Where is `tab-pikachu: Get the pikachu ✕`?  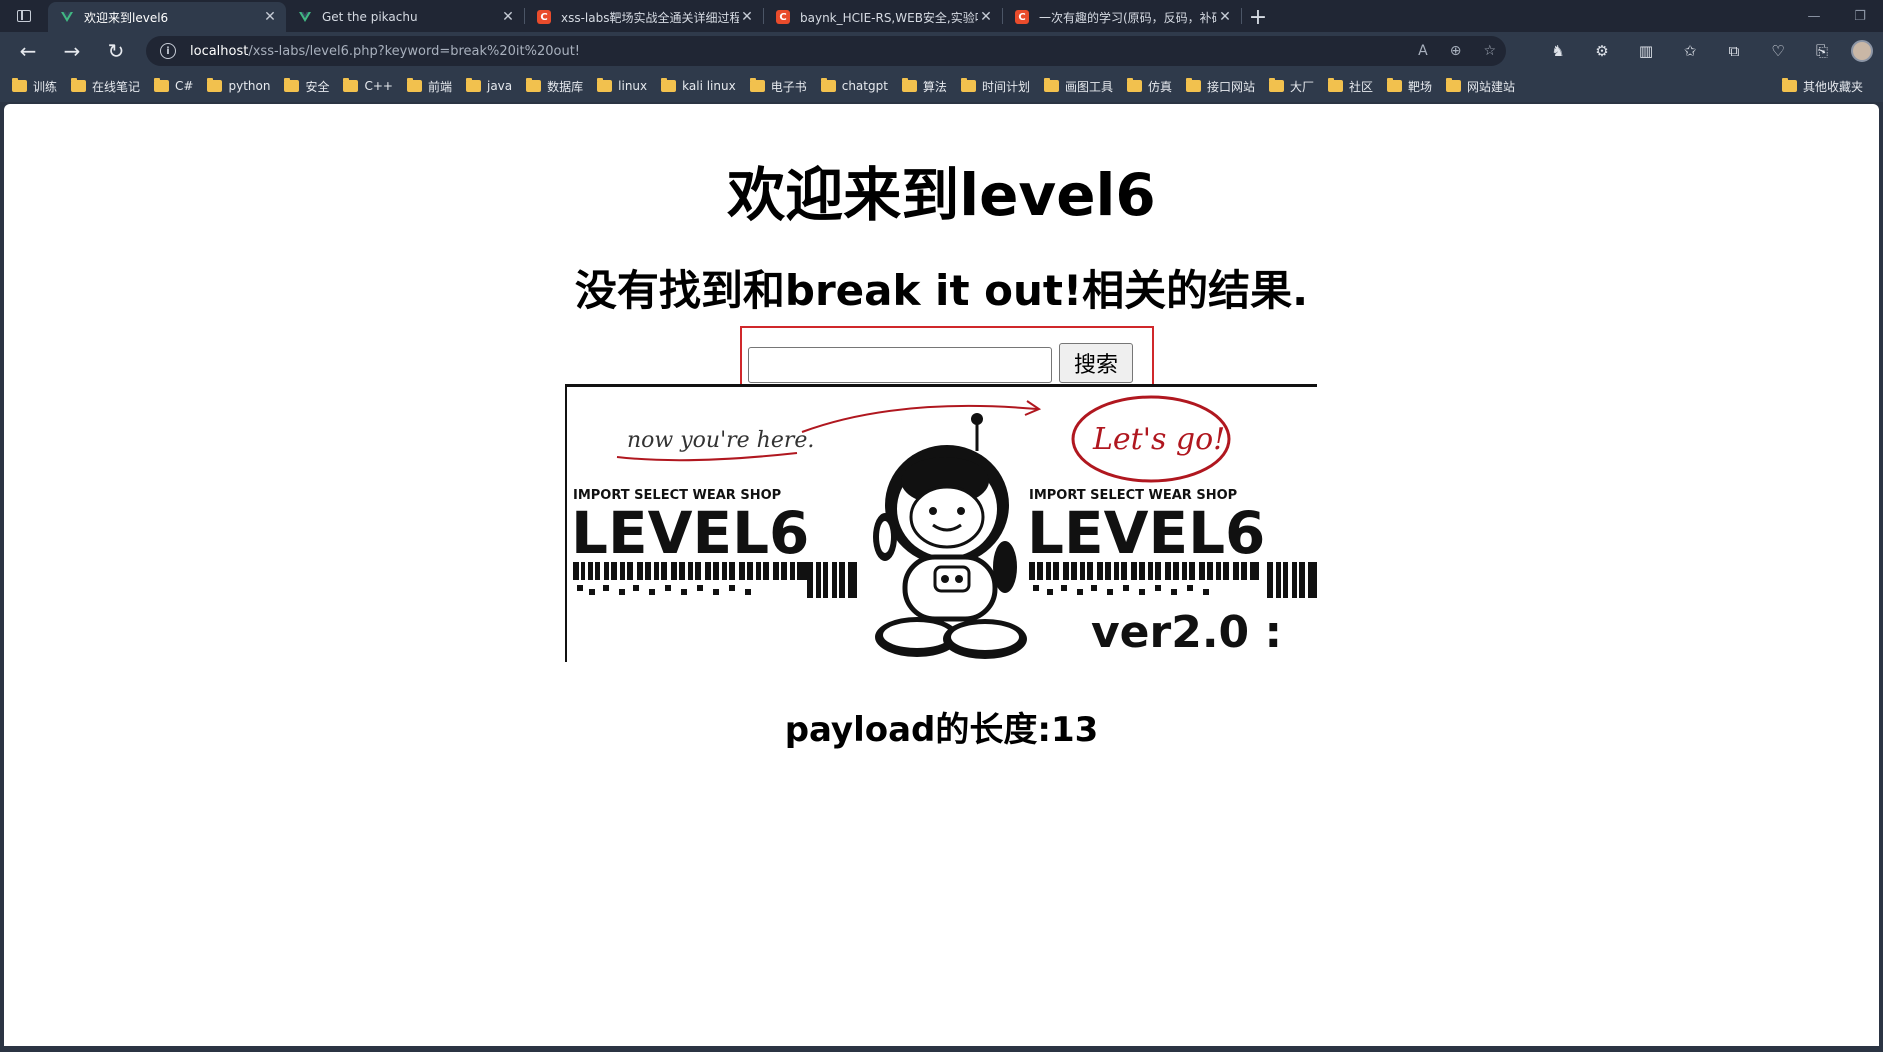
tab-pikachu: Get the pikachu ✕ is located at coordinates (405, 17).